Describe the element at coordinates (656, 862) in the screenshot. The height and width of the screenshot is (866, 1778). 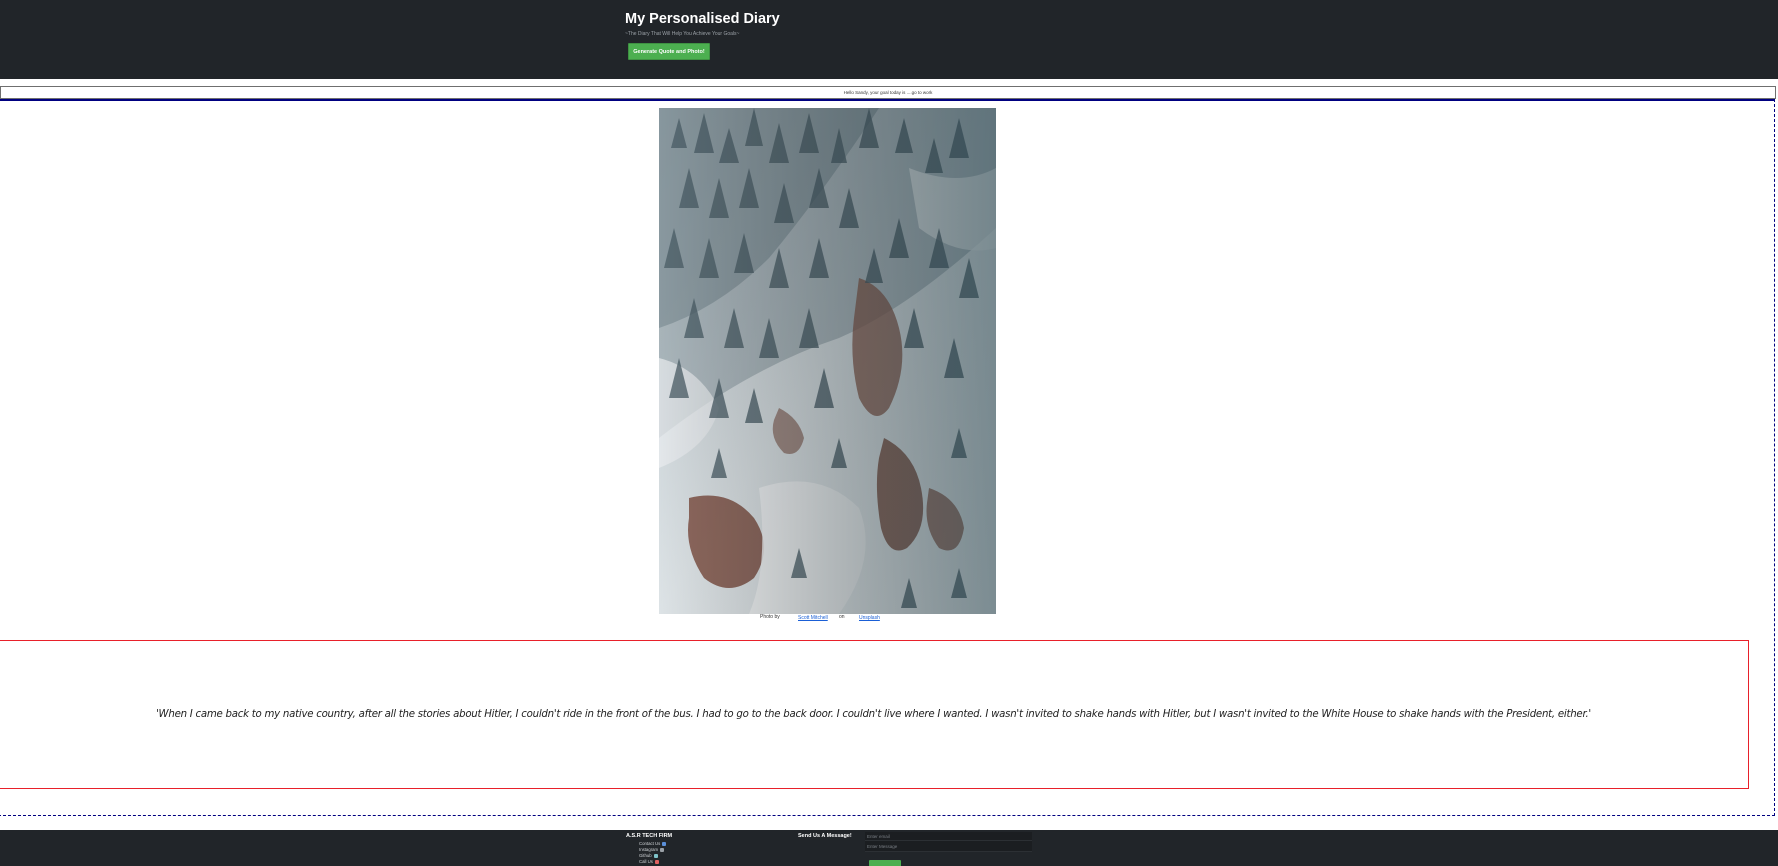
I see `phone-icon` at that location.